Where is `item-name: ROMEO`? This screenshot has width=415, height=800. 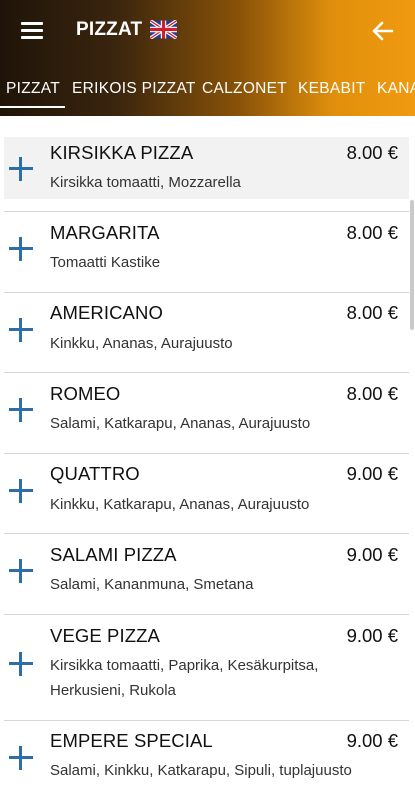
item-name: ROMEO is located at coordinates (85, 393).